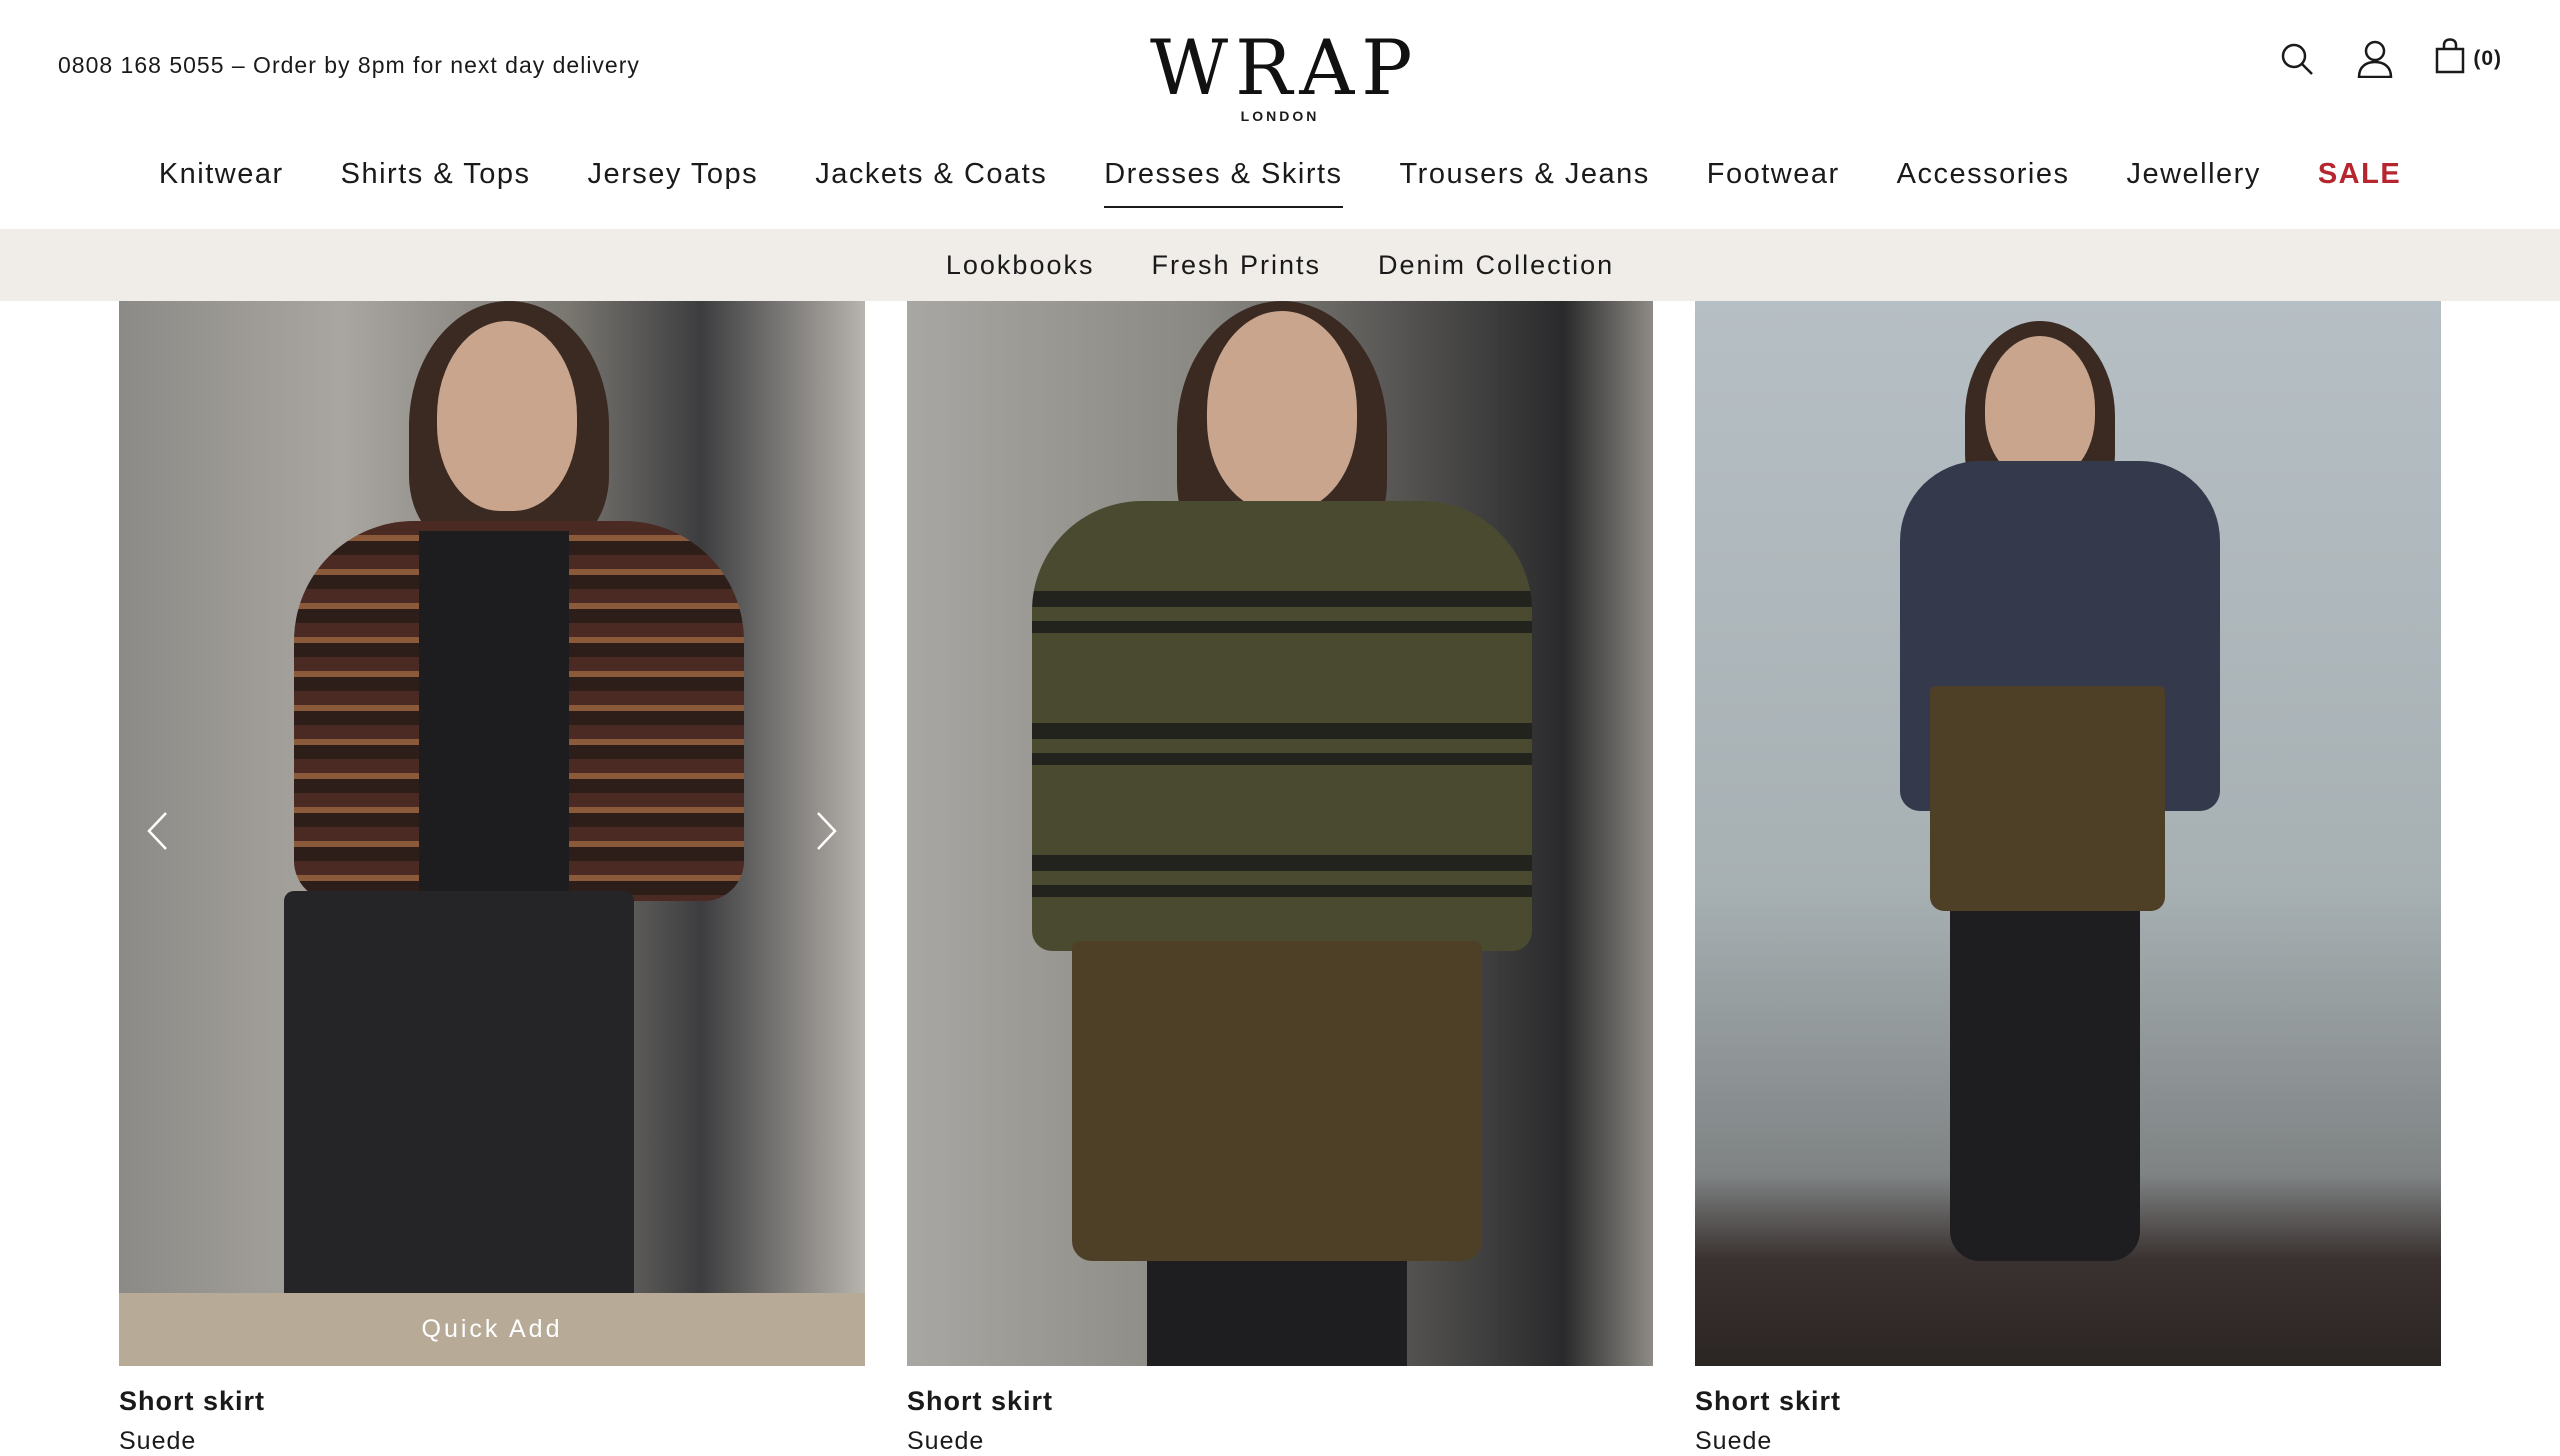  Describe the element at coordinates (1496, 265) in the screenshot. I see `subnav-item-denim-collection: Denim Collection` at that location.